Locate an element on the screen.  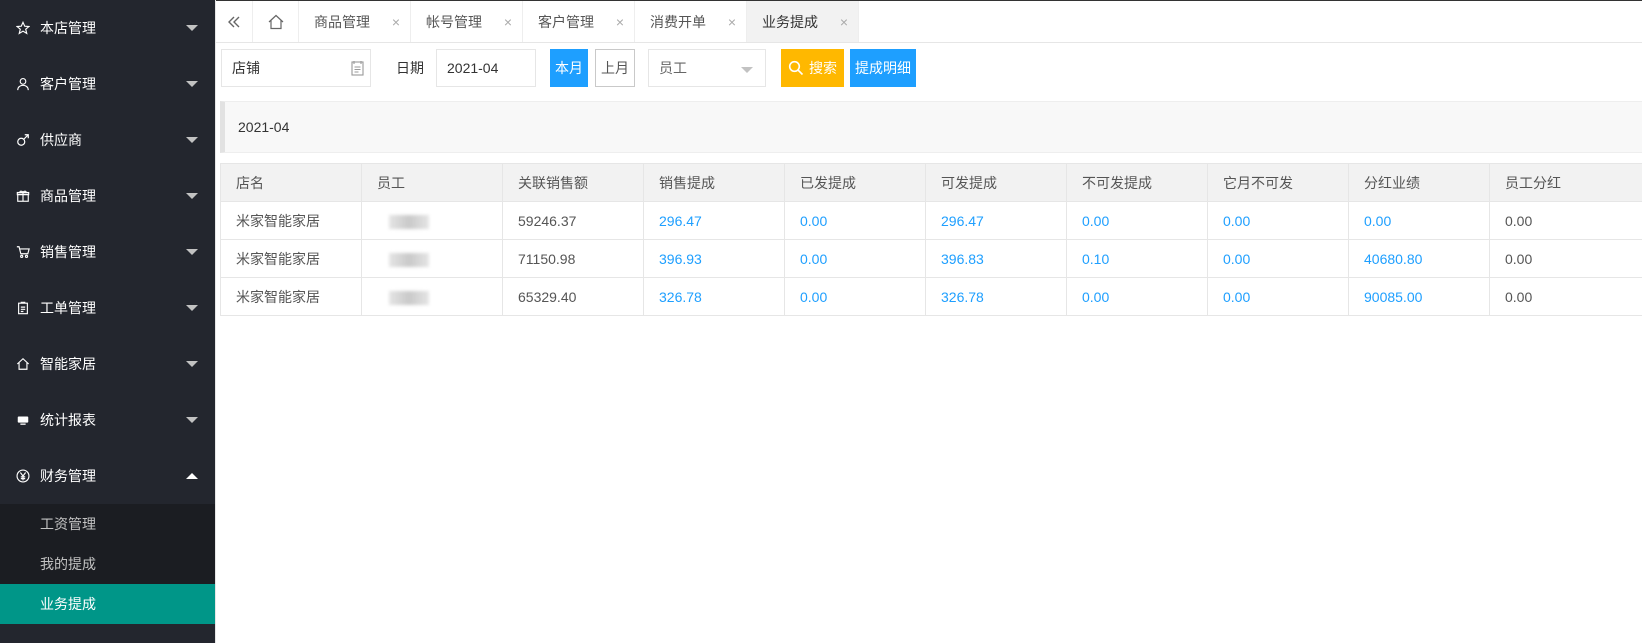
tab-product-management: 商品管理 × is located at coordinates (355, 21).